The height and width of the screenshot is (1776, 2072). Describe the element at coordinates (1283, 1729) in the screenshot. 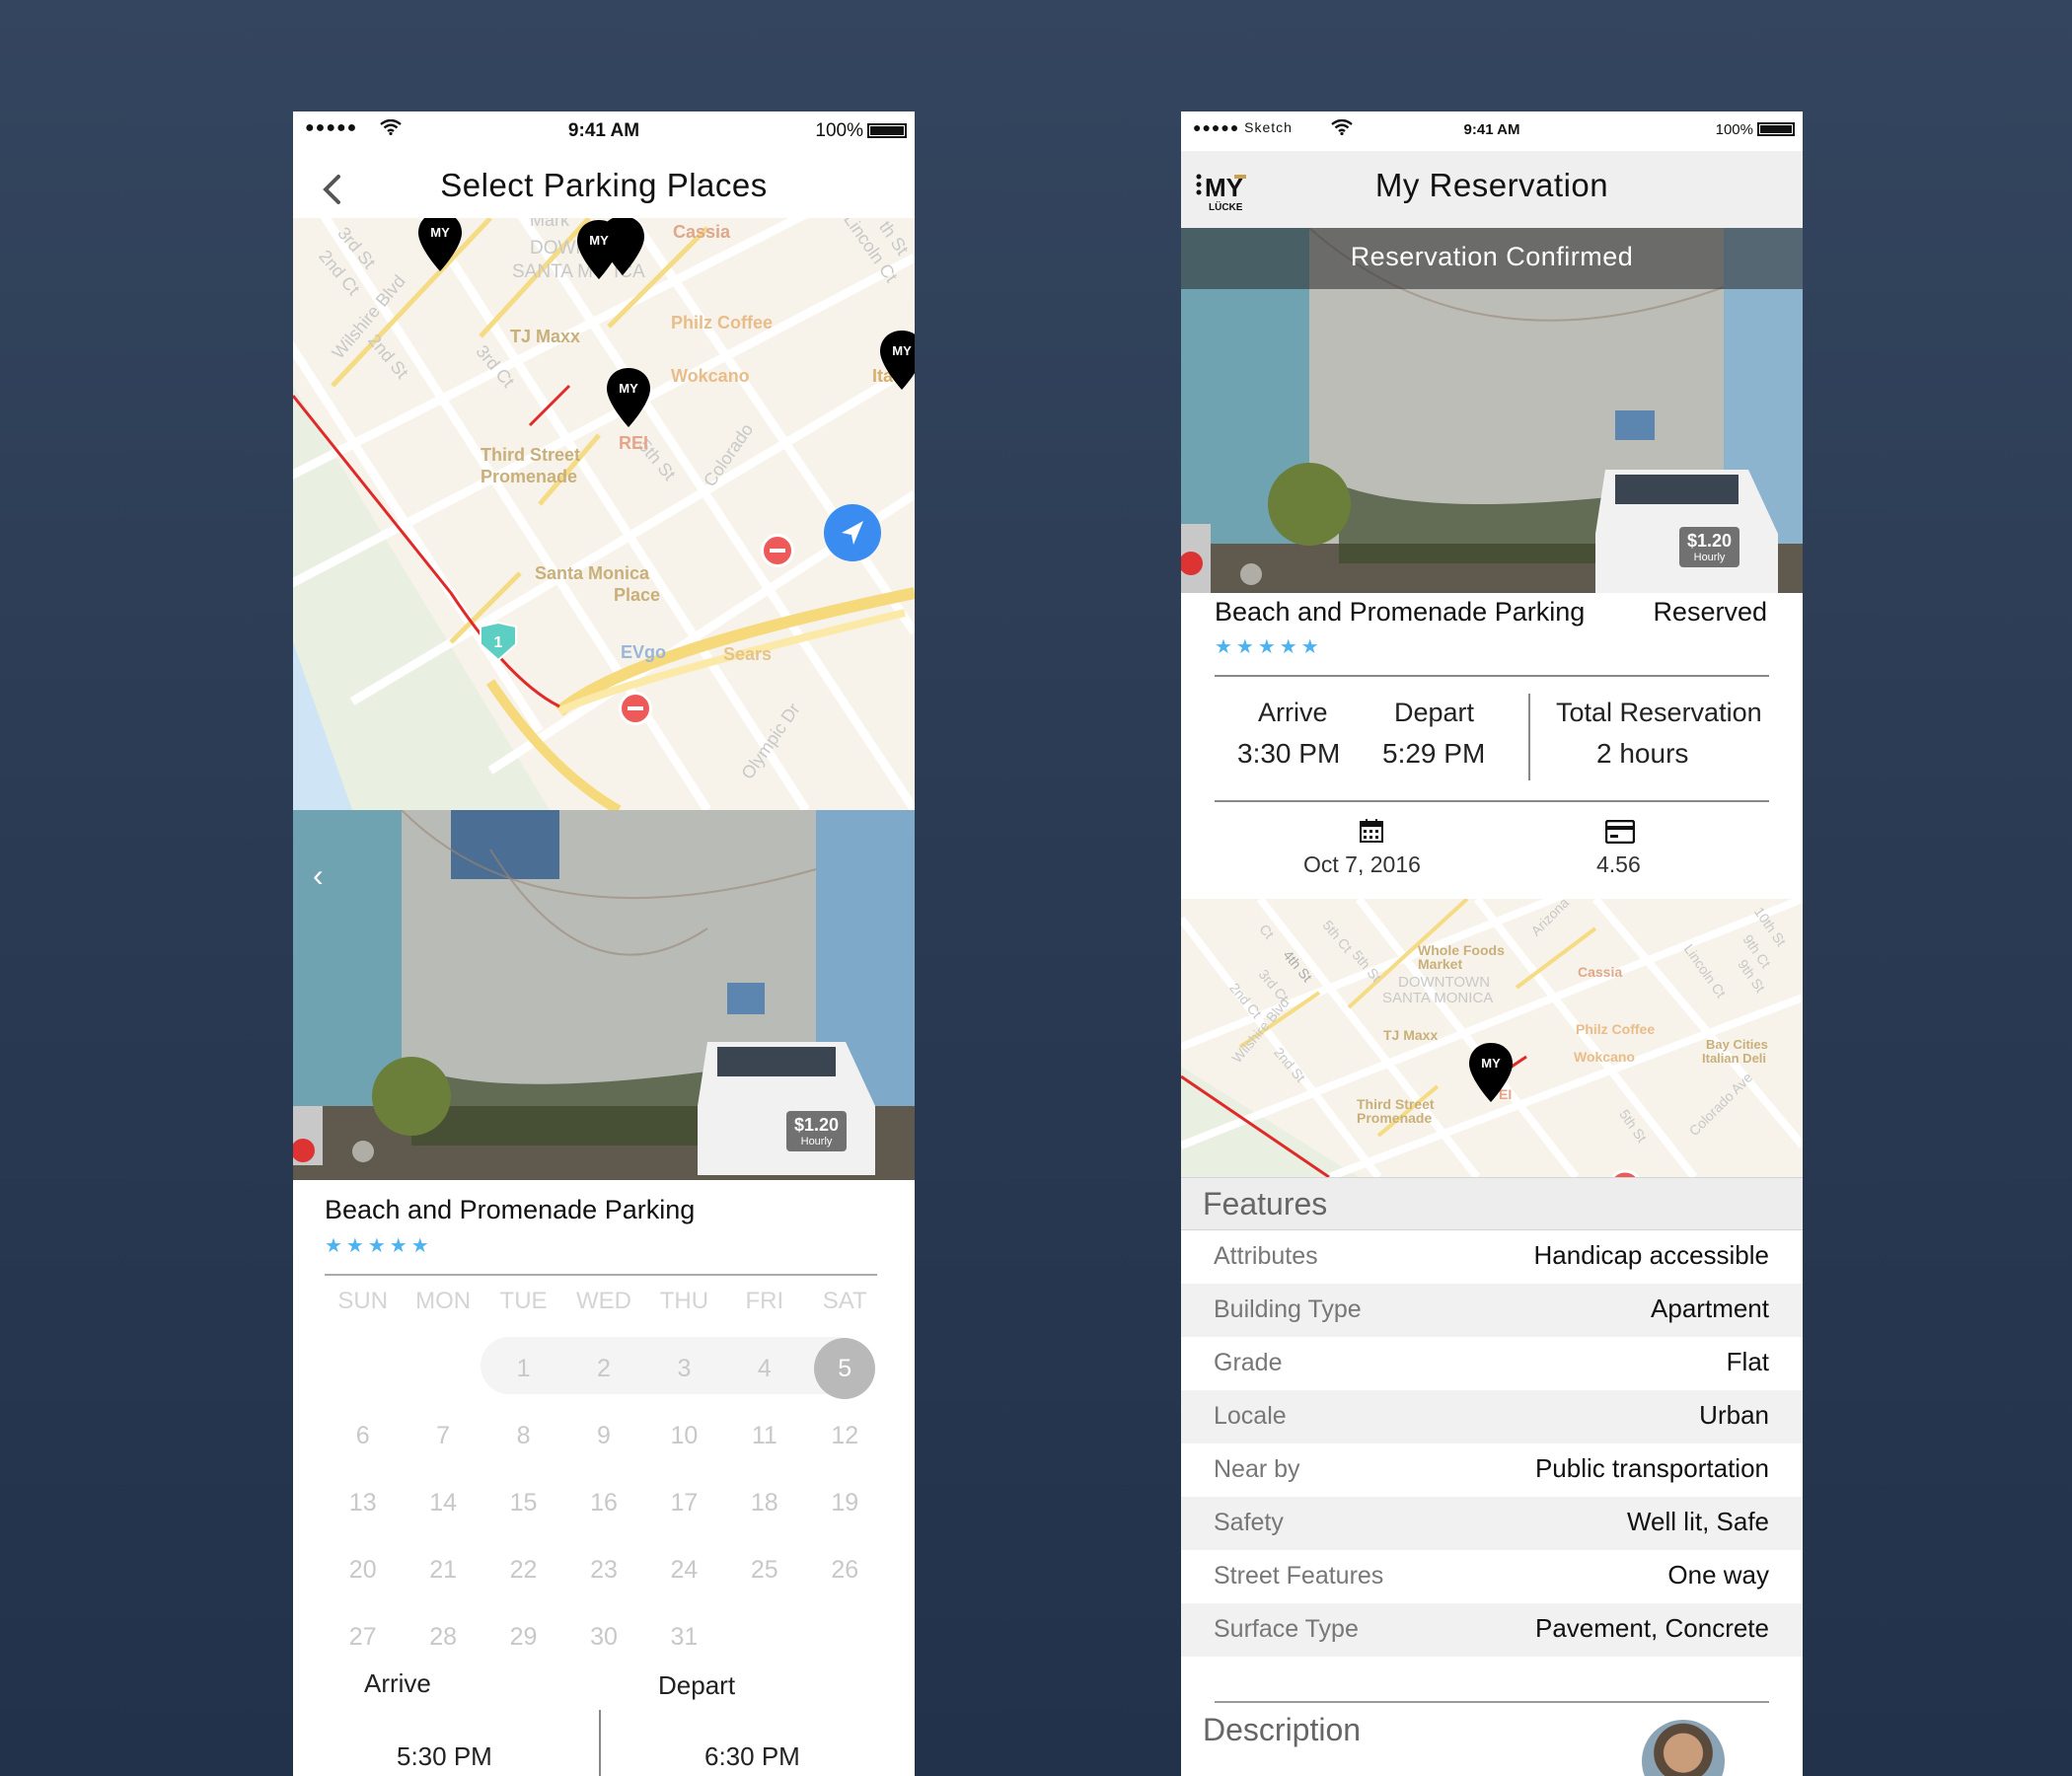

I see `description-title: Description` at that location.